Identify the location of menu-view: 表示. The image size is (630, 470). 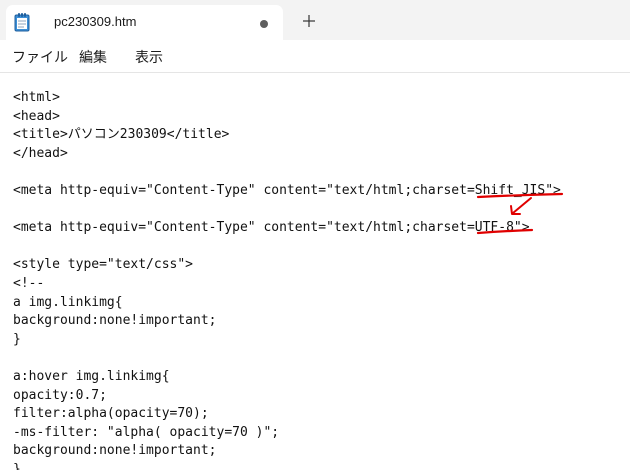
(149, 57).